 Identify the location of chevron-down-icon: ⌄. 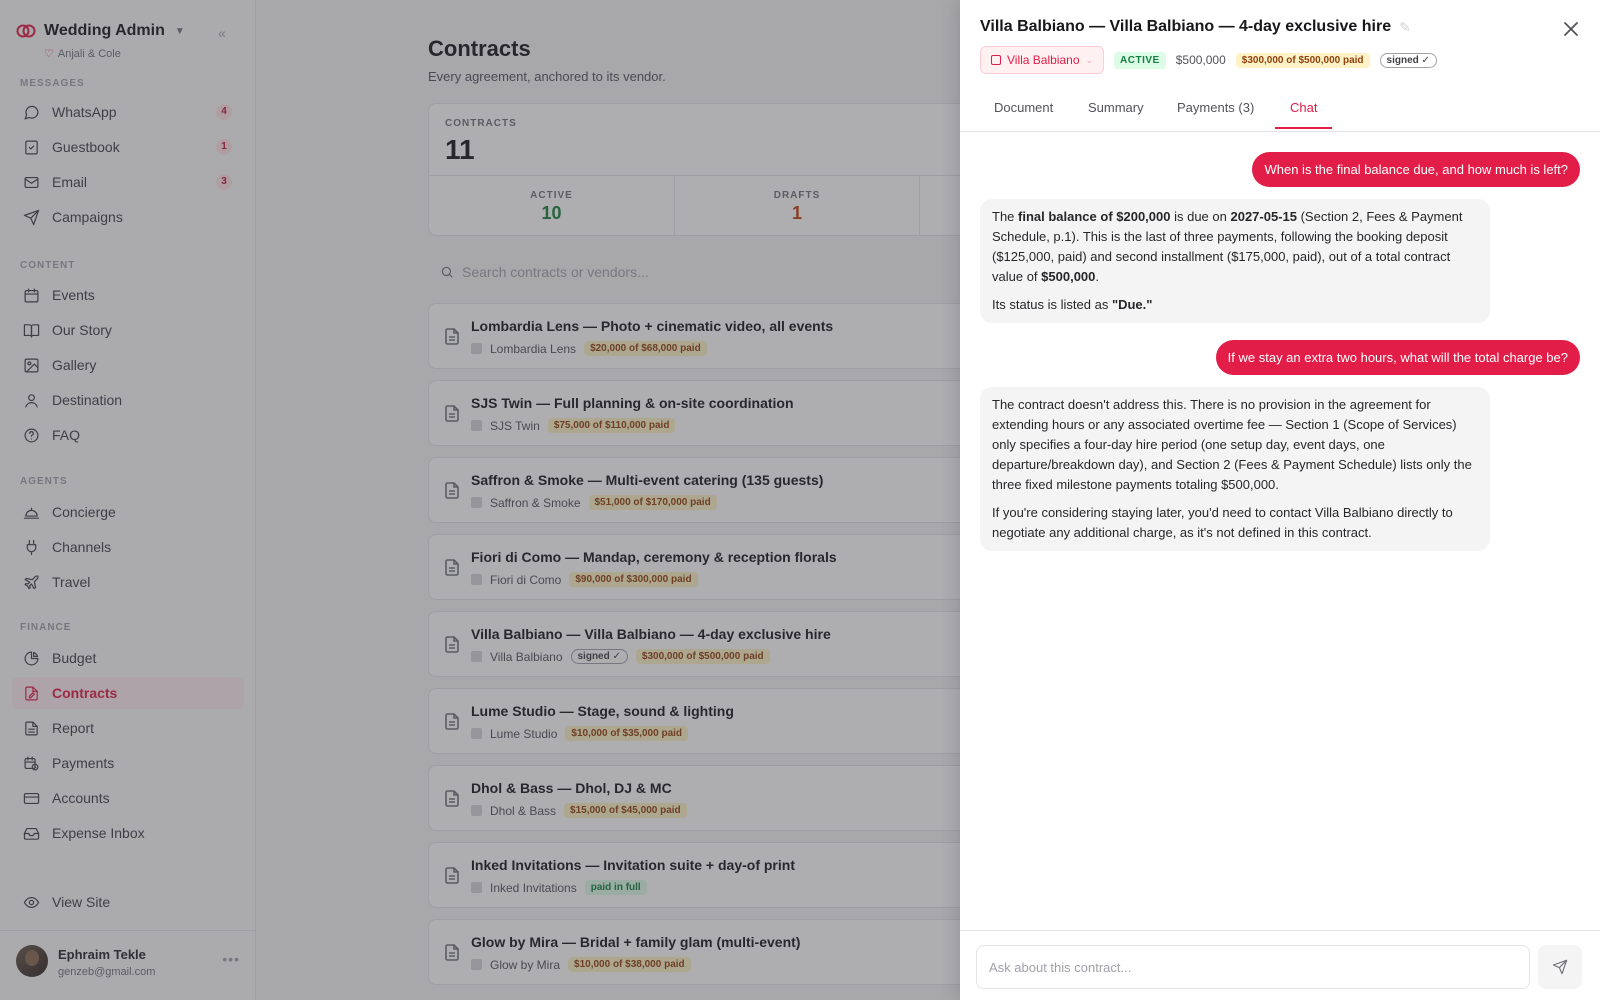
(1089, 59).